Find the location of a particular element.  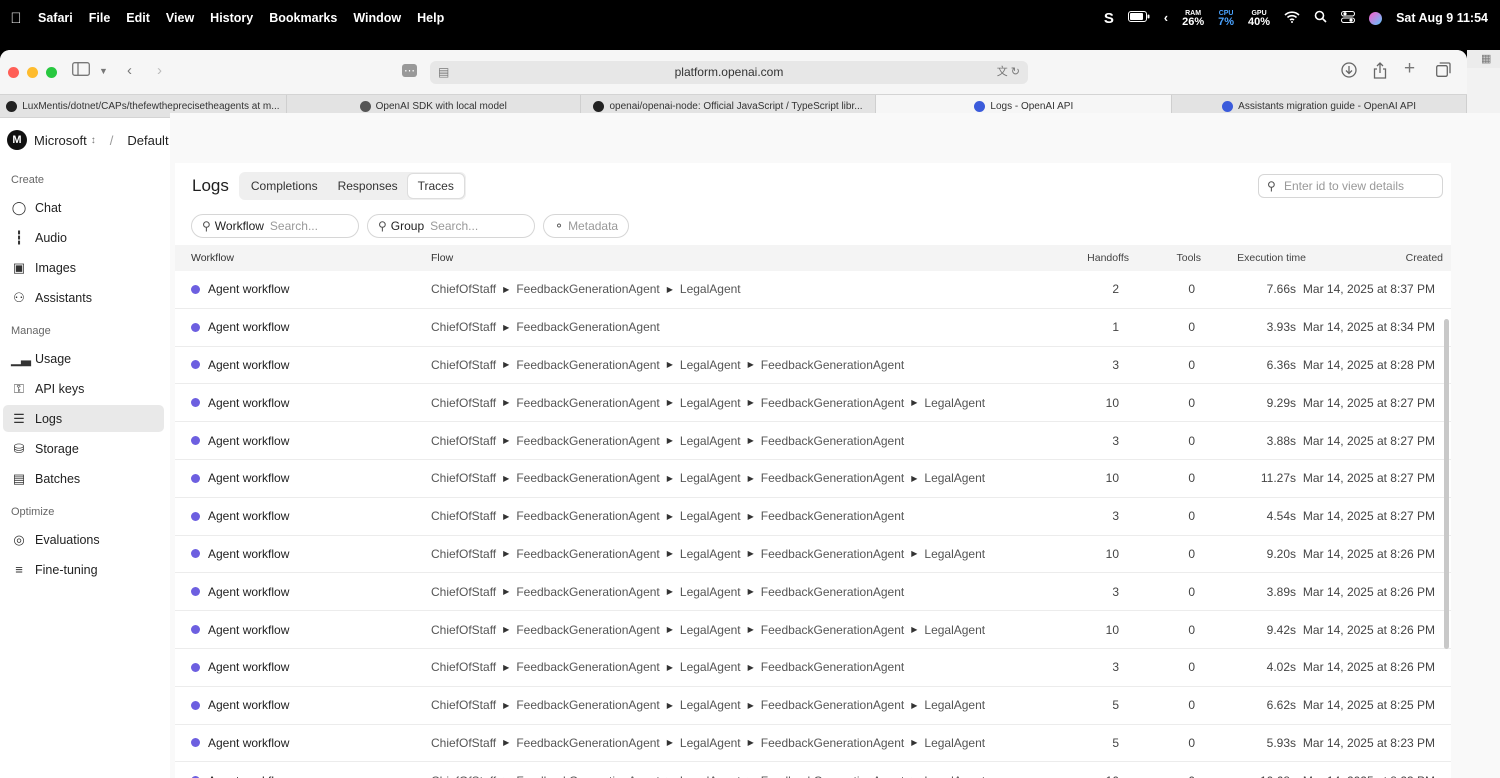

col-tools: Tools is located at coordinates (1188, 258).